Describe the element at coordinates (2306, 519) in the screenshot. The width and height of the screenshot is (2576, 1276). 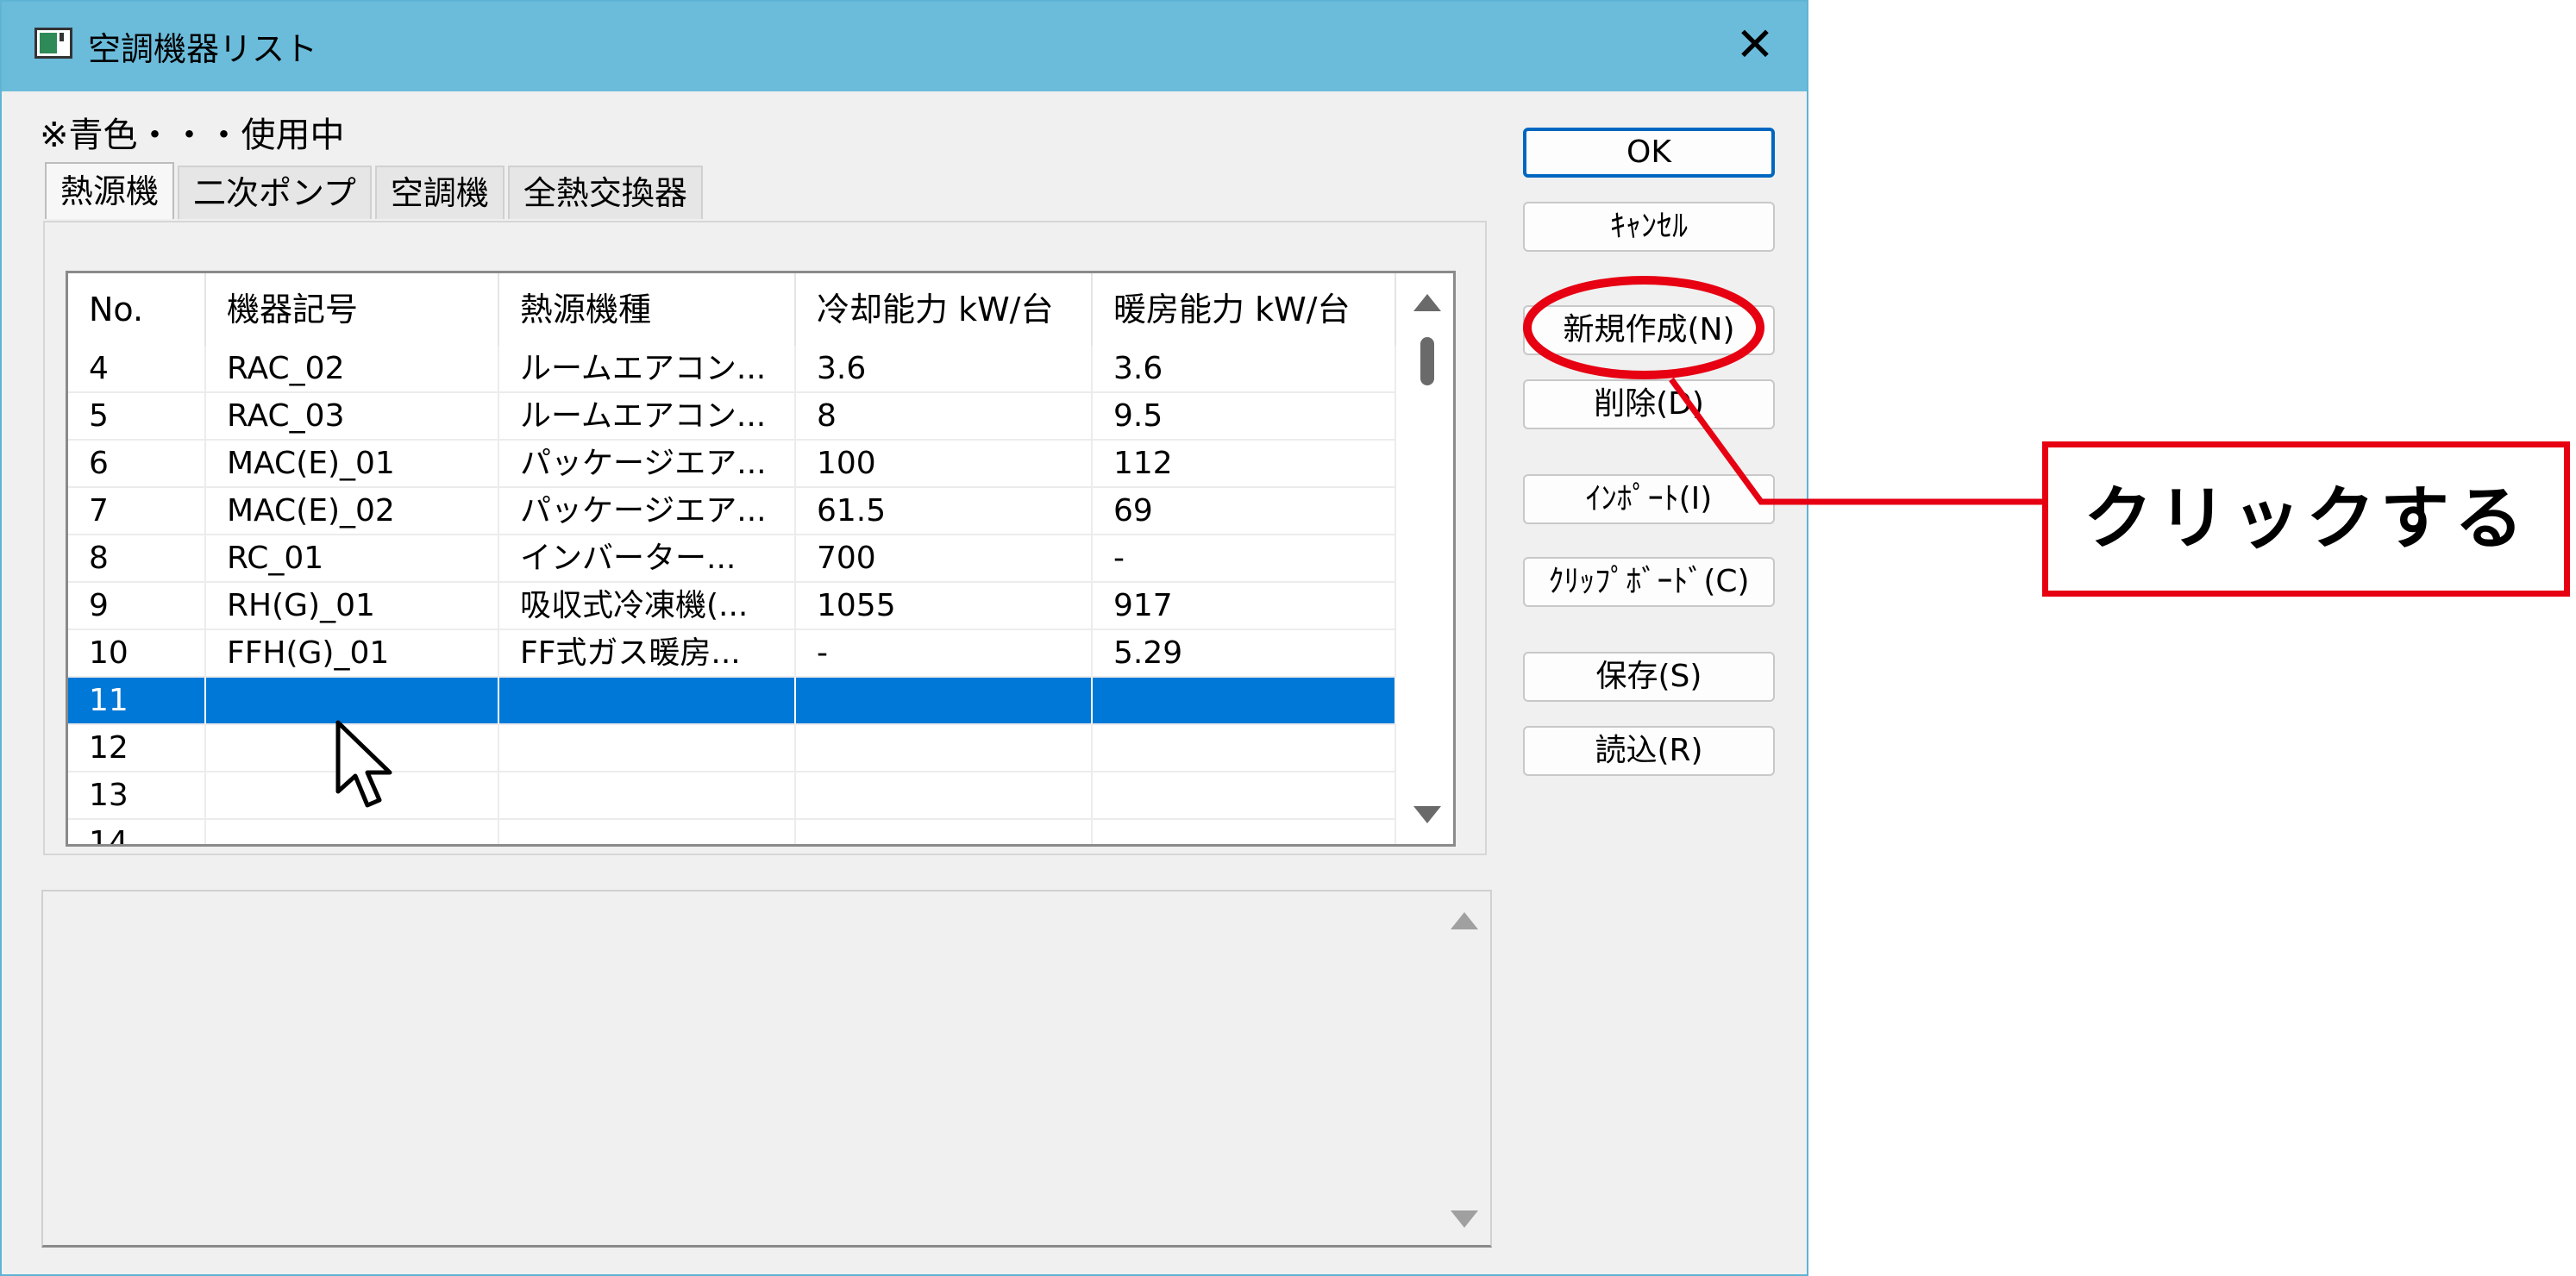
I see `callout-box: クリックする` at that location.